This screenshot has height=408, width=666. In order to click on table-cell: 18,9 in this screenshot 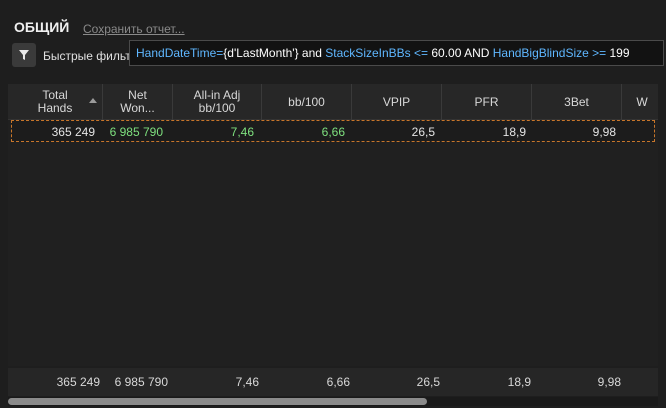, I will do `click(514, 132)`.